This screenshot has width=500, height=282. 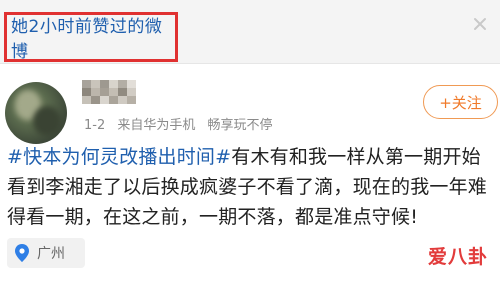 What do you see at coordinates (119, 157) in the screenshot?
I see `topic-link: #快本为何灵改播出时间#` at bounding box center [119, 157].